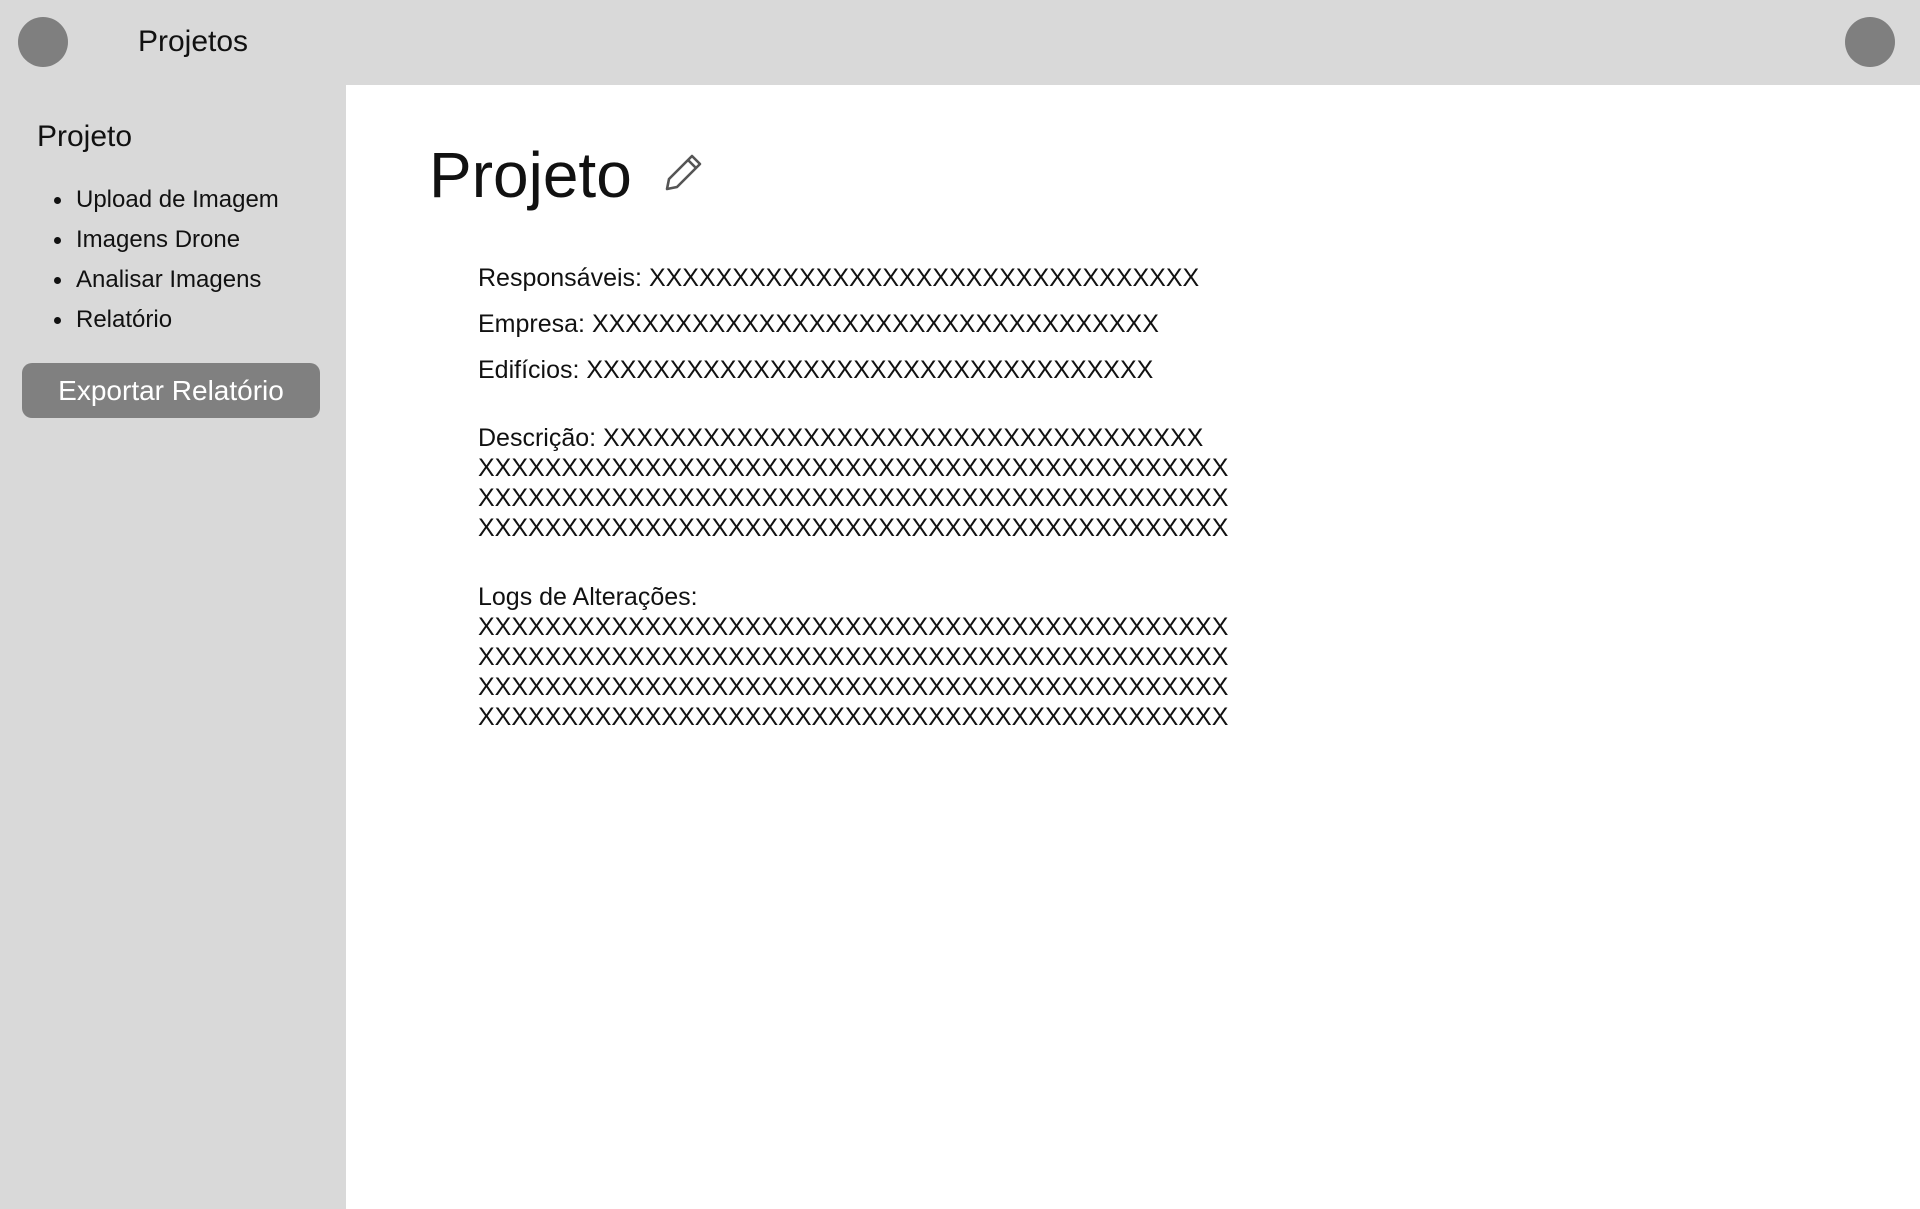 The height and width of the screenshot is (1209, 1920). I want to click on avatar-icon, so click(43, 42).